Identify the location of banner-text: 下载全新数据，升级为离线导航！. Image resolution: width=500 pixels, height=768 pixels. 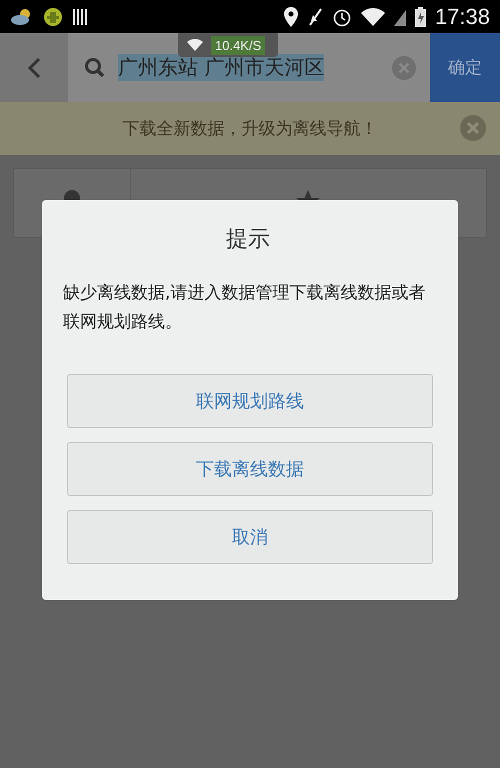
(250, 129).